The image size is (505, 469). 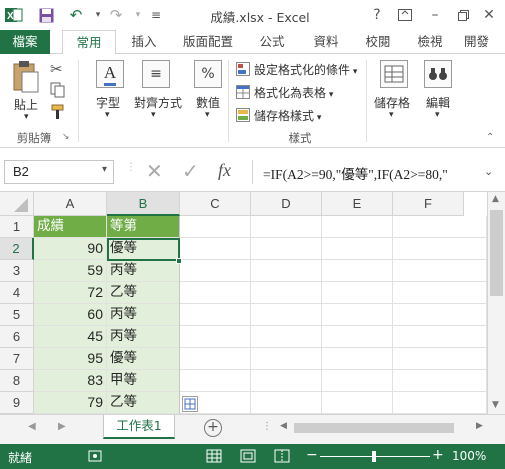 What do you see at coordinates (469, 456) in the screenshot?
I see `zoom-level: 100%` at bounding box center [469, 456].